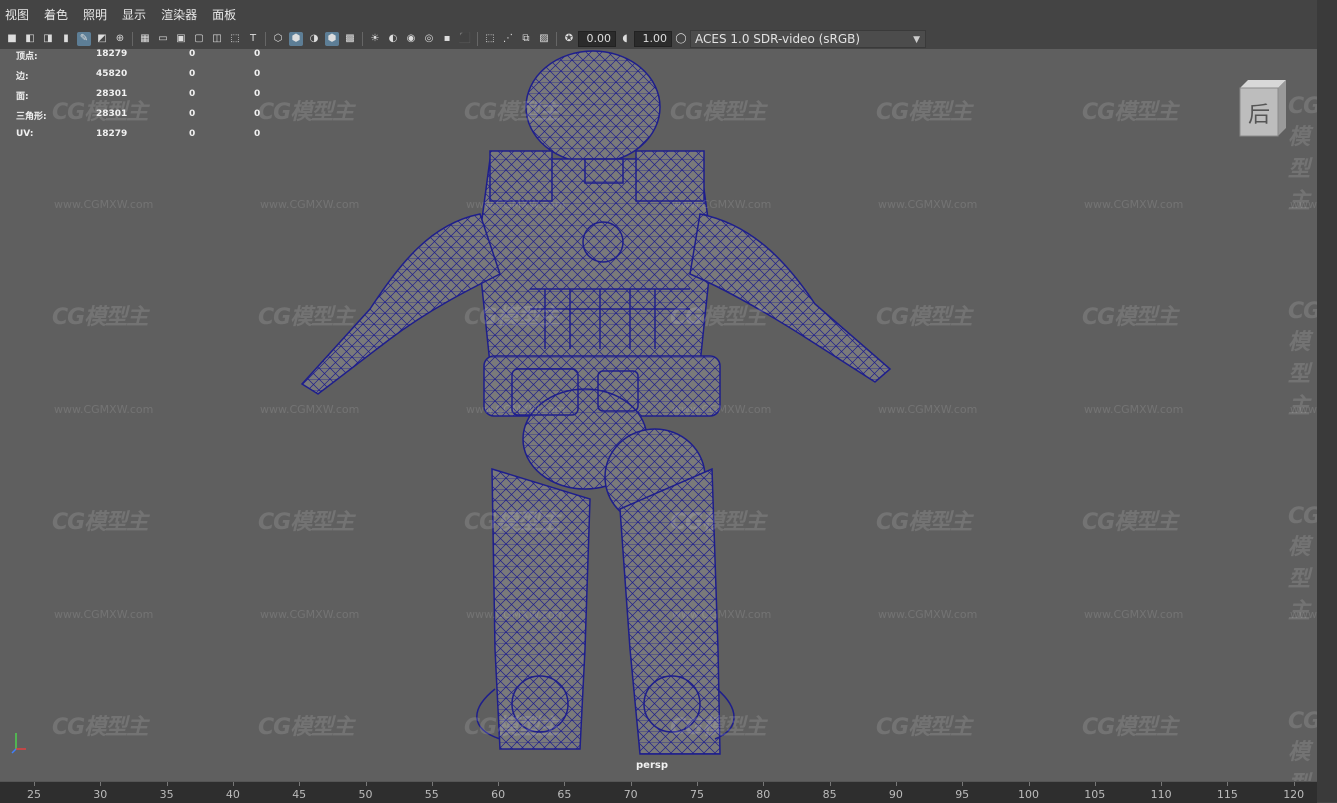 This screenshot has width=1337, height=803. Describe the element at coordinates (299, 794) in the screenshot. I see `timeline-frame-label: 45` at that location.